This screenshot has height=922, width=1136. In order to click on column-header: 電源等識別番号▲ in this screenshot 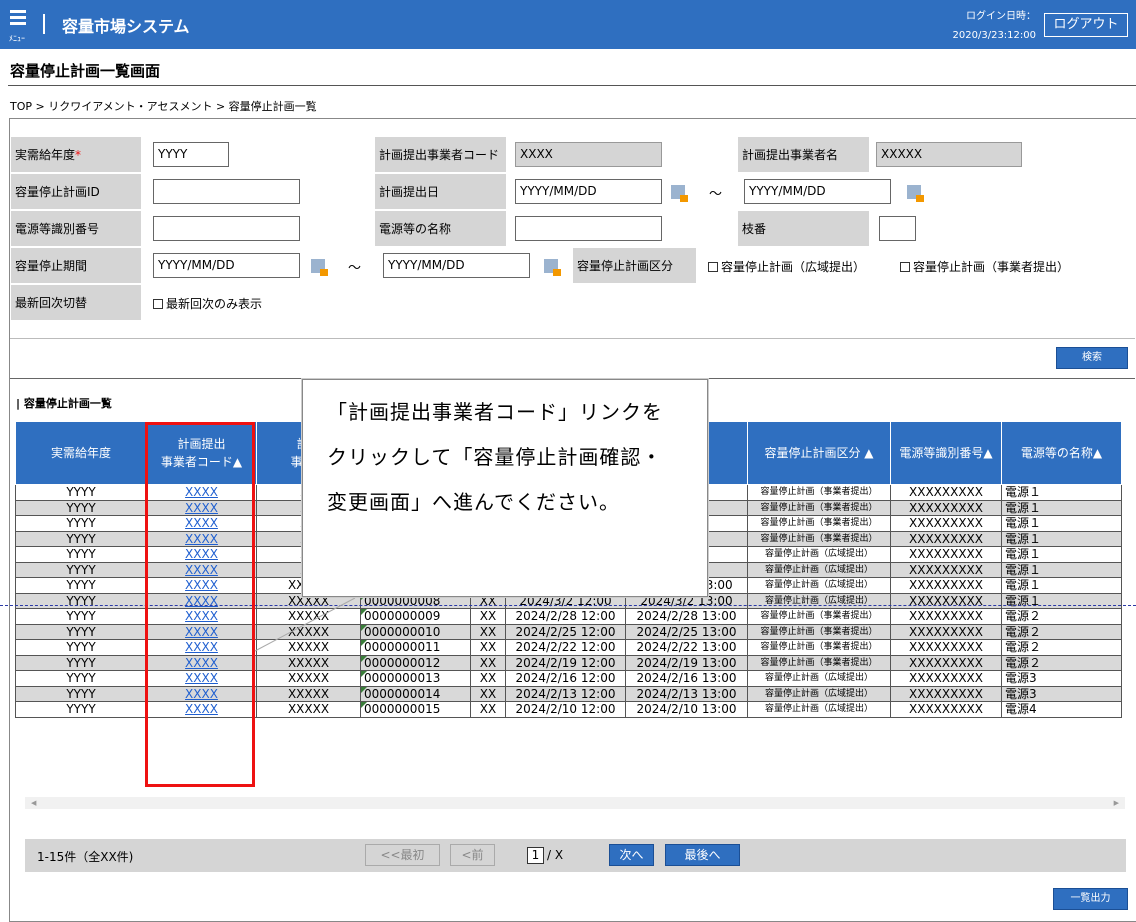, I will do `click(946, 453)`.